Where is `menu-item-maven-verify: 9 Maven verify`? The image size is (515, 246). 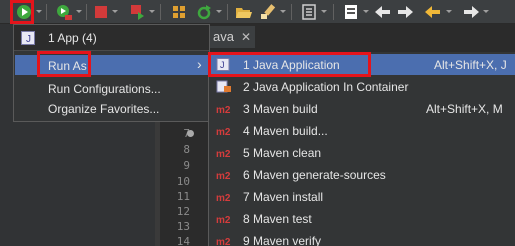
menu-item-maven-verify: 9 Maven verify is located at coordinates (282, 240).